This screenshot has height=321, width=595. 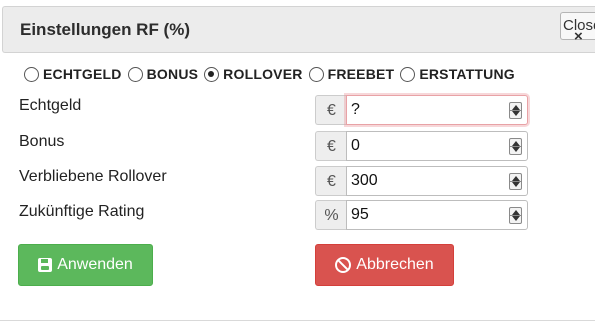 What do you see at coordinates (467, 74) in the screenshot?
I see `radio-label: ERSTATTUNG` at bounding box center [467, 74].